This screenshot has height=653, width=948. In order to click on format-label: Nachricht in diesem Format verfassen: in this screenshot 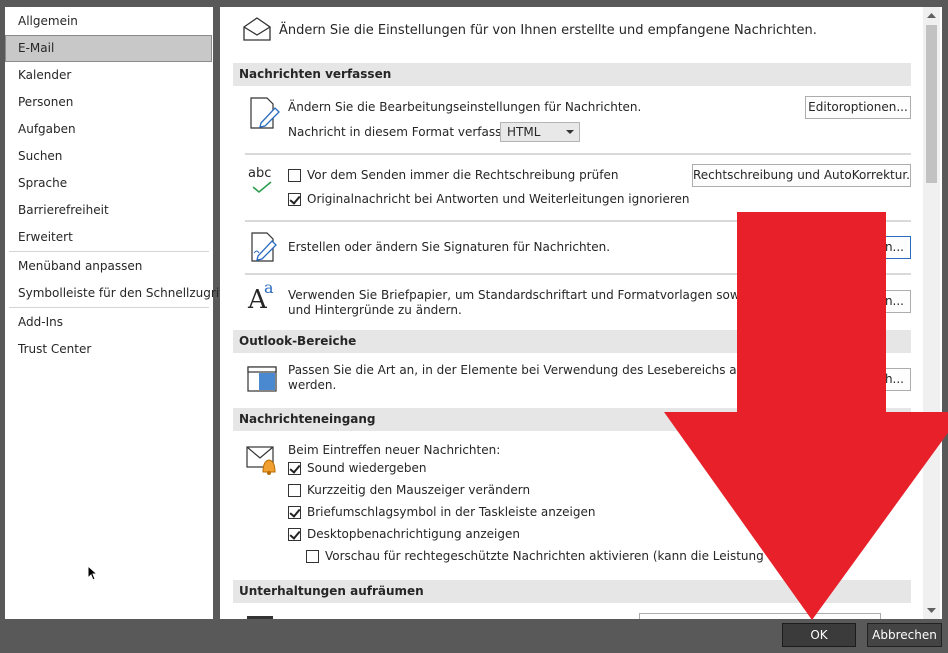, I will do `click(404, 132)`.